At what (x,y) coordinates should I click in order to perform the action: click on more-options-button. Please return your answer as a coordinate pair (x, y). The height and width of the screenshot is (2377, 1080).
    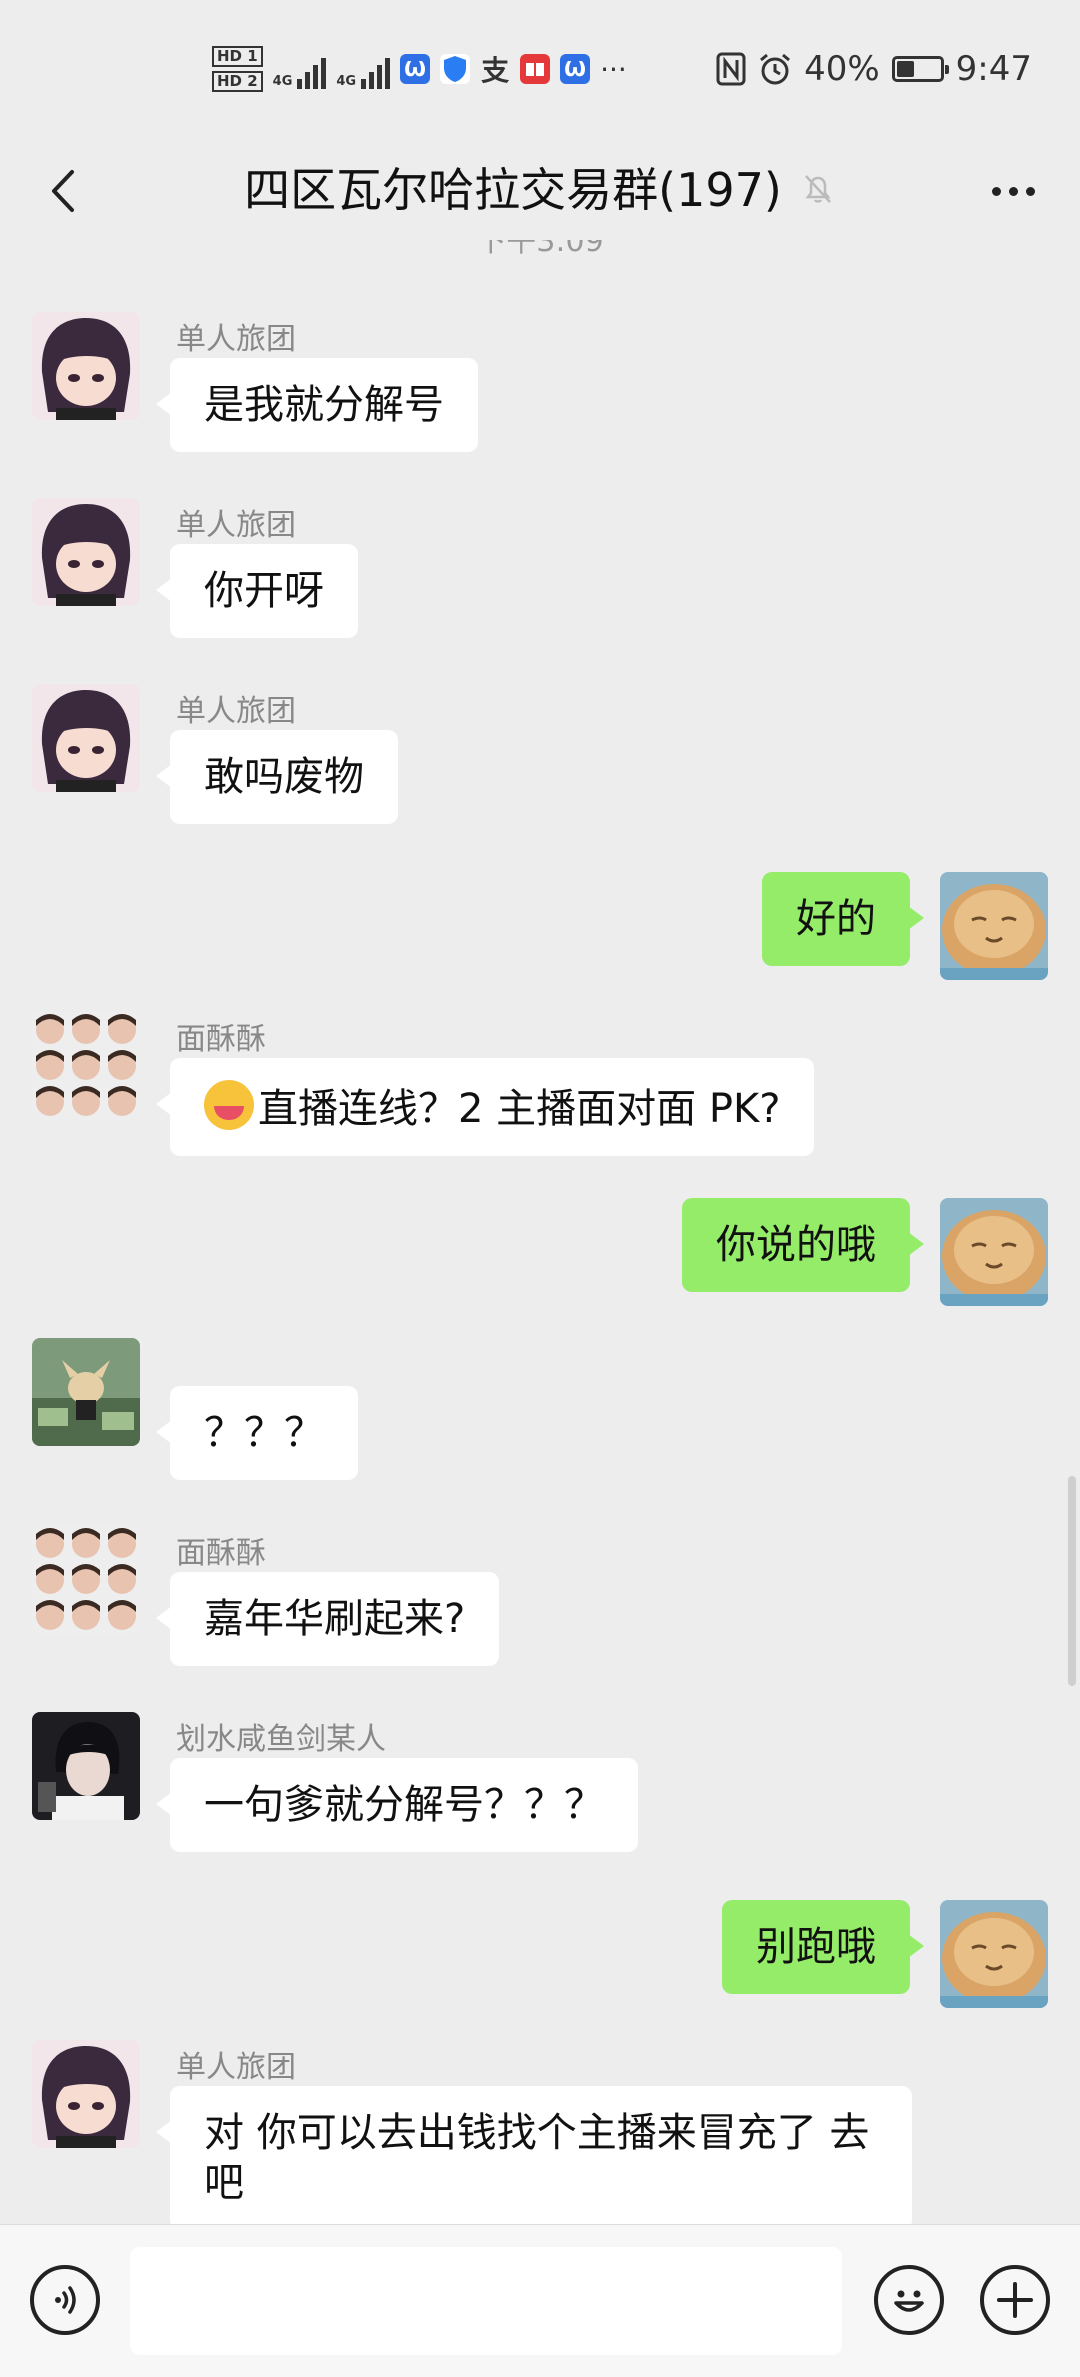
    Looking at the image, I should click on (1013, 191).